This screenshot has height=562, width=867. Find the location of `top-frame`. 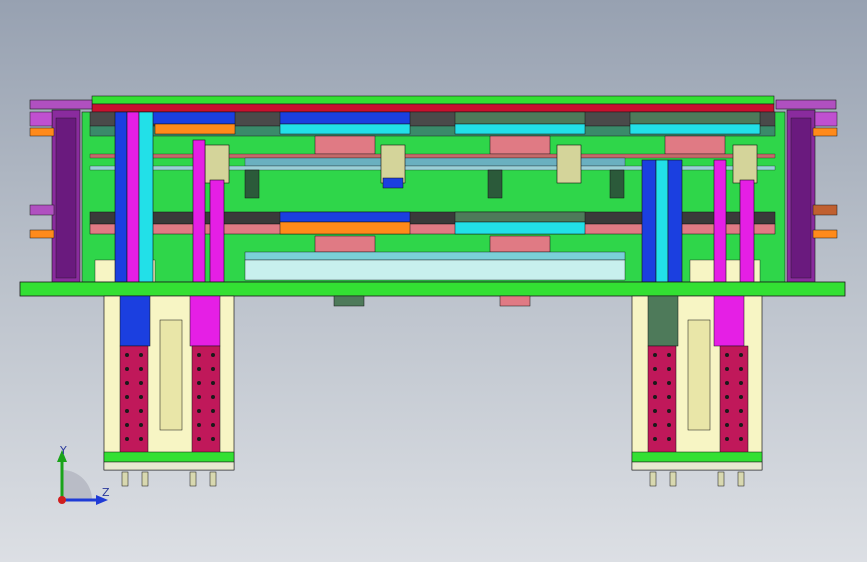

top-frame is located at coordinates (433, 104).